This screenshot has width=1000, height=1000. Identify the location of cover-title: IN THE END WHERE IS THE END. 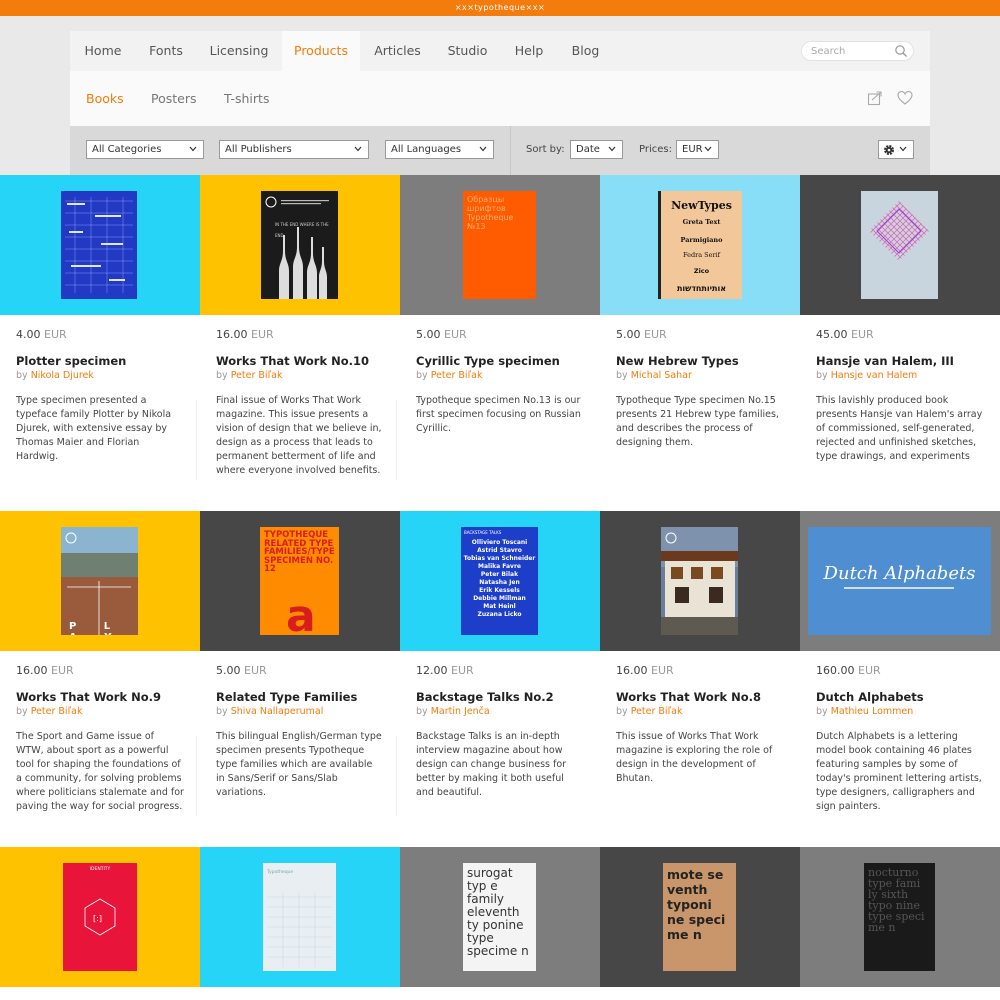
(302, 230).